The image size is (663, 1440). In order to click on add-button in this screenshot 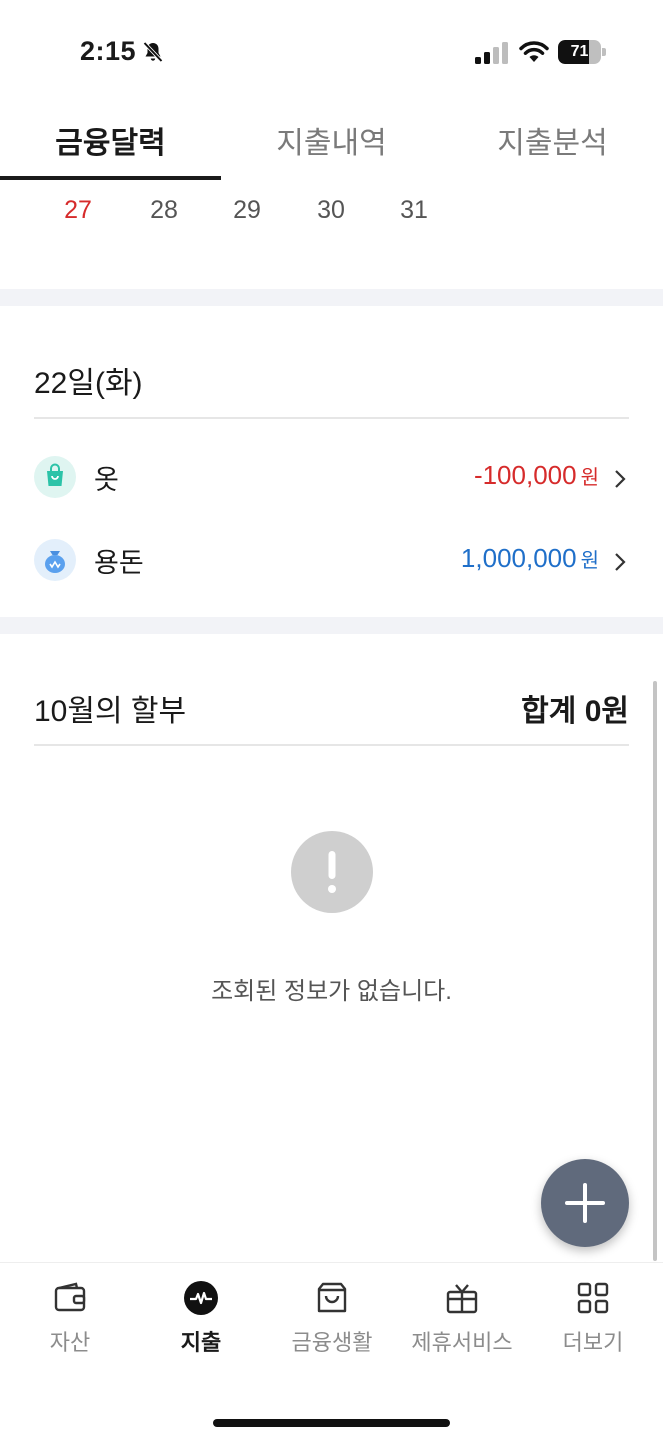, I will do `click(585, 1203)`.